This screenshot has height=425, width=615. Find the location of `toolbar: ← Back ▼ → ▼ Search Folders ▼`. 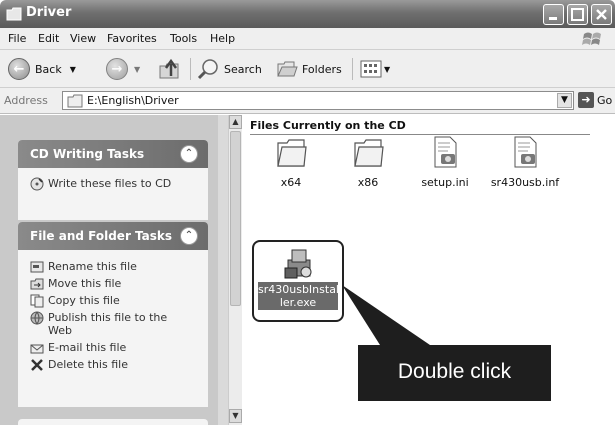

toolbar: ← Back ▼ → ▼ Search Folders ▼ is located at coordinates (307, 69).